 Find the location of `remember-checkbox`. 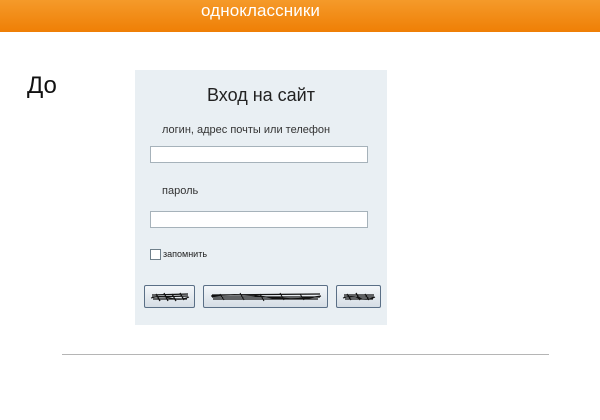

remember-checkbox is located at coordinates (155, 254).